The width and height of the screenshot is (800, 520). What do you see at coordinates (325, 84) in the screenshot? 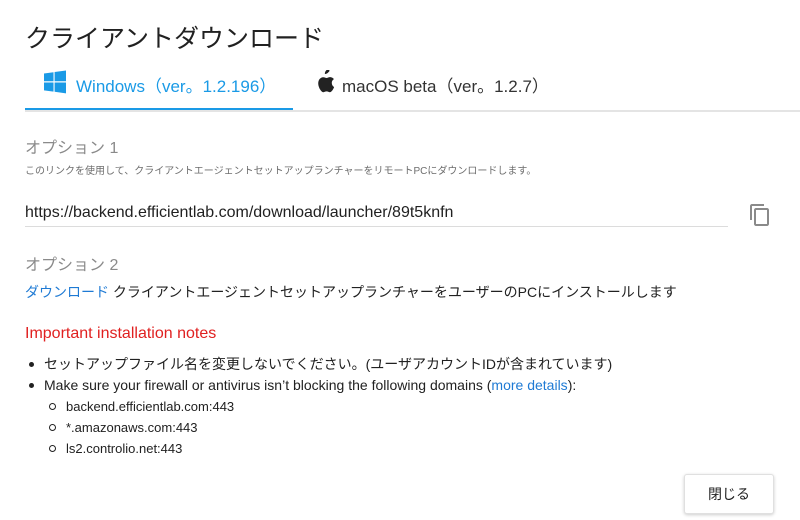
I see `apple-icon` at bounding box center [325, 84].